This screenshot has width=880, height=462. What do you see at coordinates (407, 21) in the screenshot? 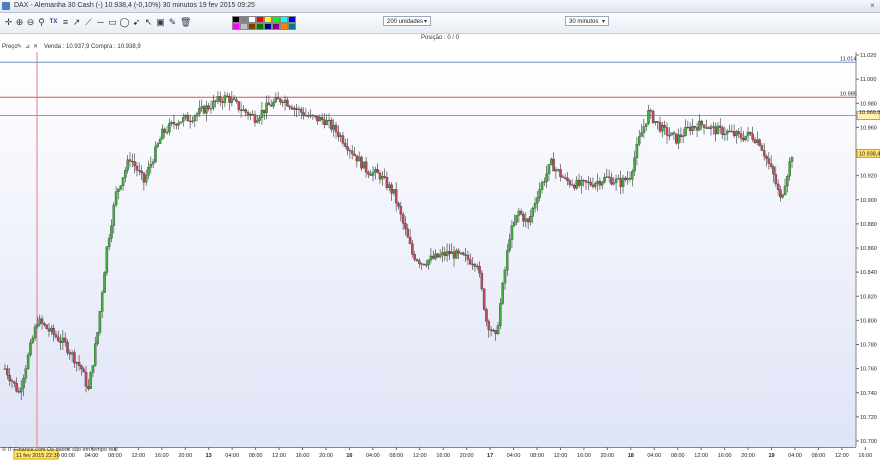
I see `quantity-combo: 200 unidades ▾` at bounding box center [407, 21].